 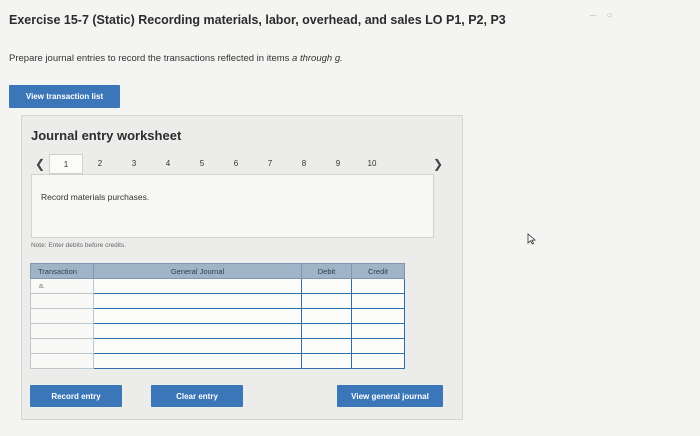 What do you see at coordinates (79, 245) in the screenshot?
I see `debit-credit-note: Note: Enter debits before credits.` at bounding box center [79, 245].